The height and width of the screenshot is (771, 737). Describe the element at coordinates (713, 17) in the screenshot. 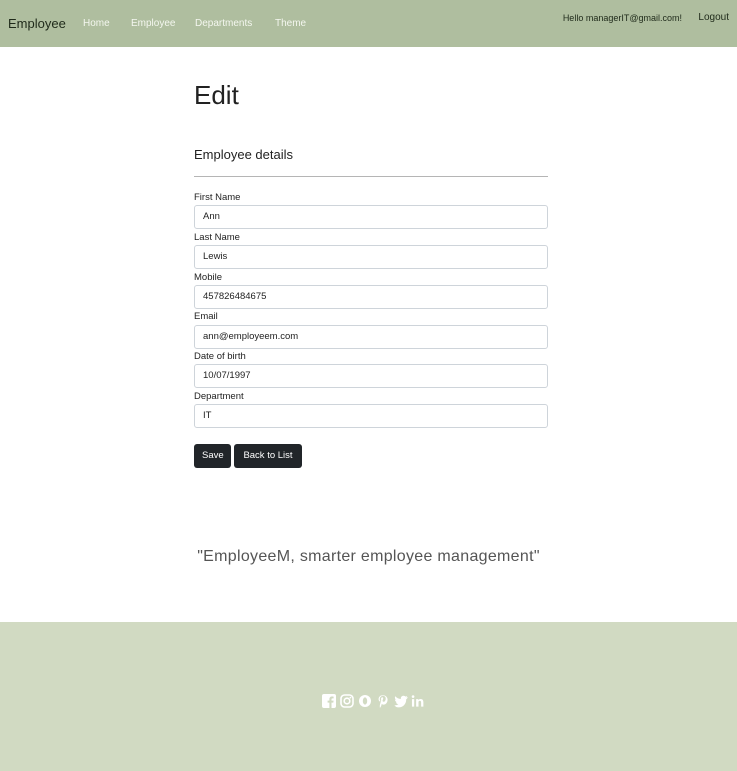

I see `logout-link: Logout` at that location.